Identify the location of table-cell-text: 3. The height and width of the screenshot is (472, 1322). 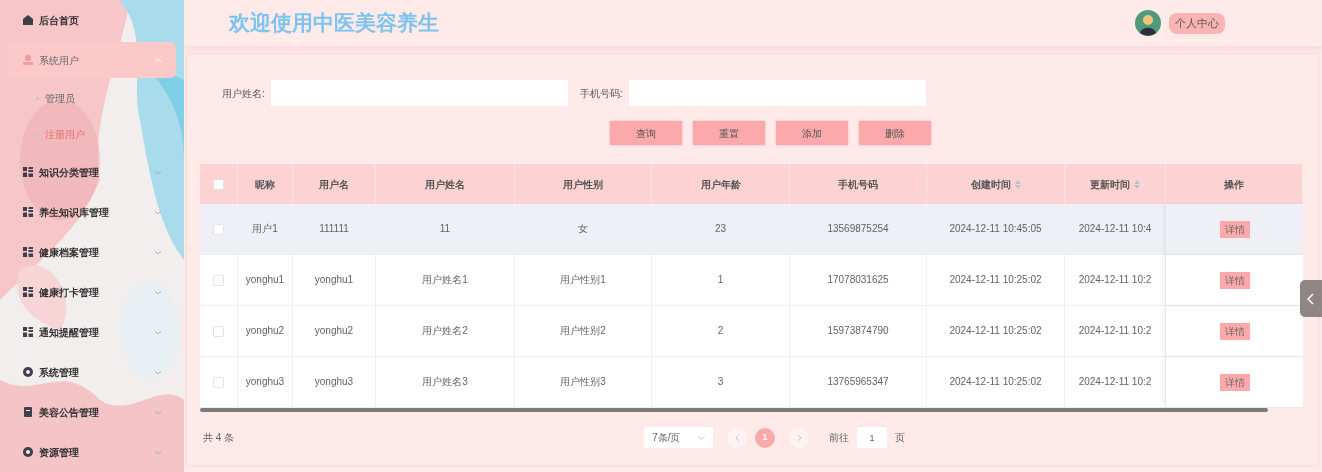
(720, 382).